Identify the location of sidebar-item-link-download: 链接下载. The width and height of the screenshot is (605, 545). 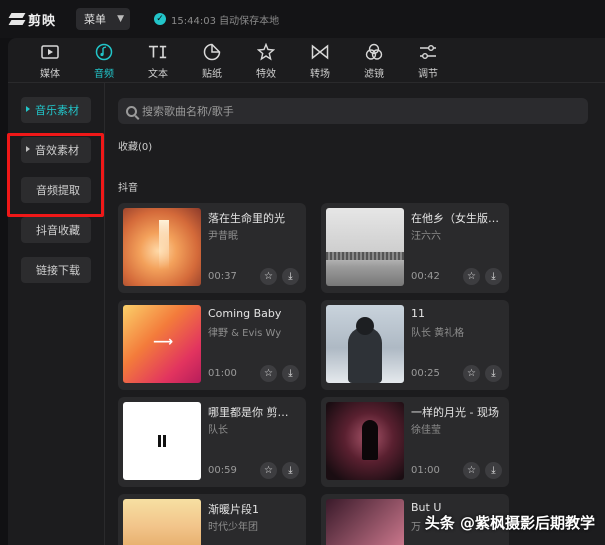
(56, 270).